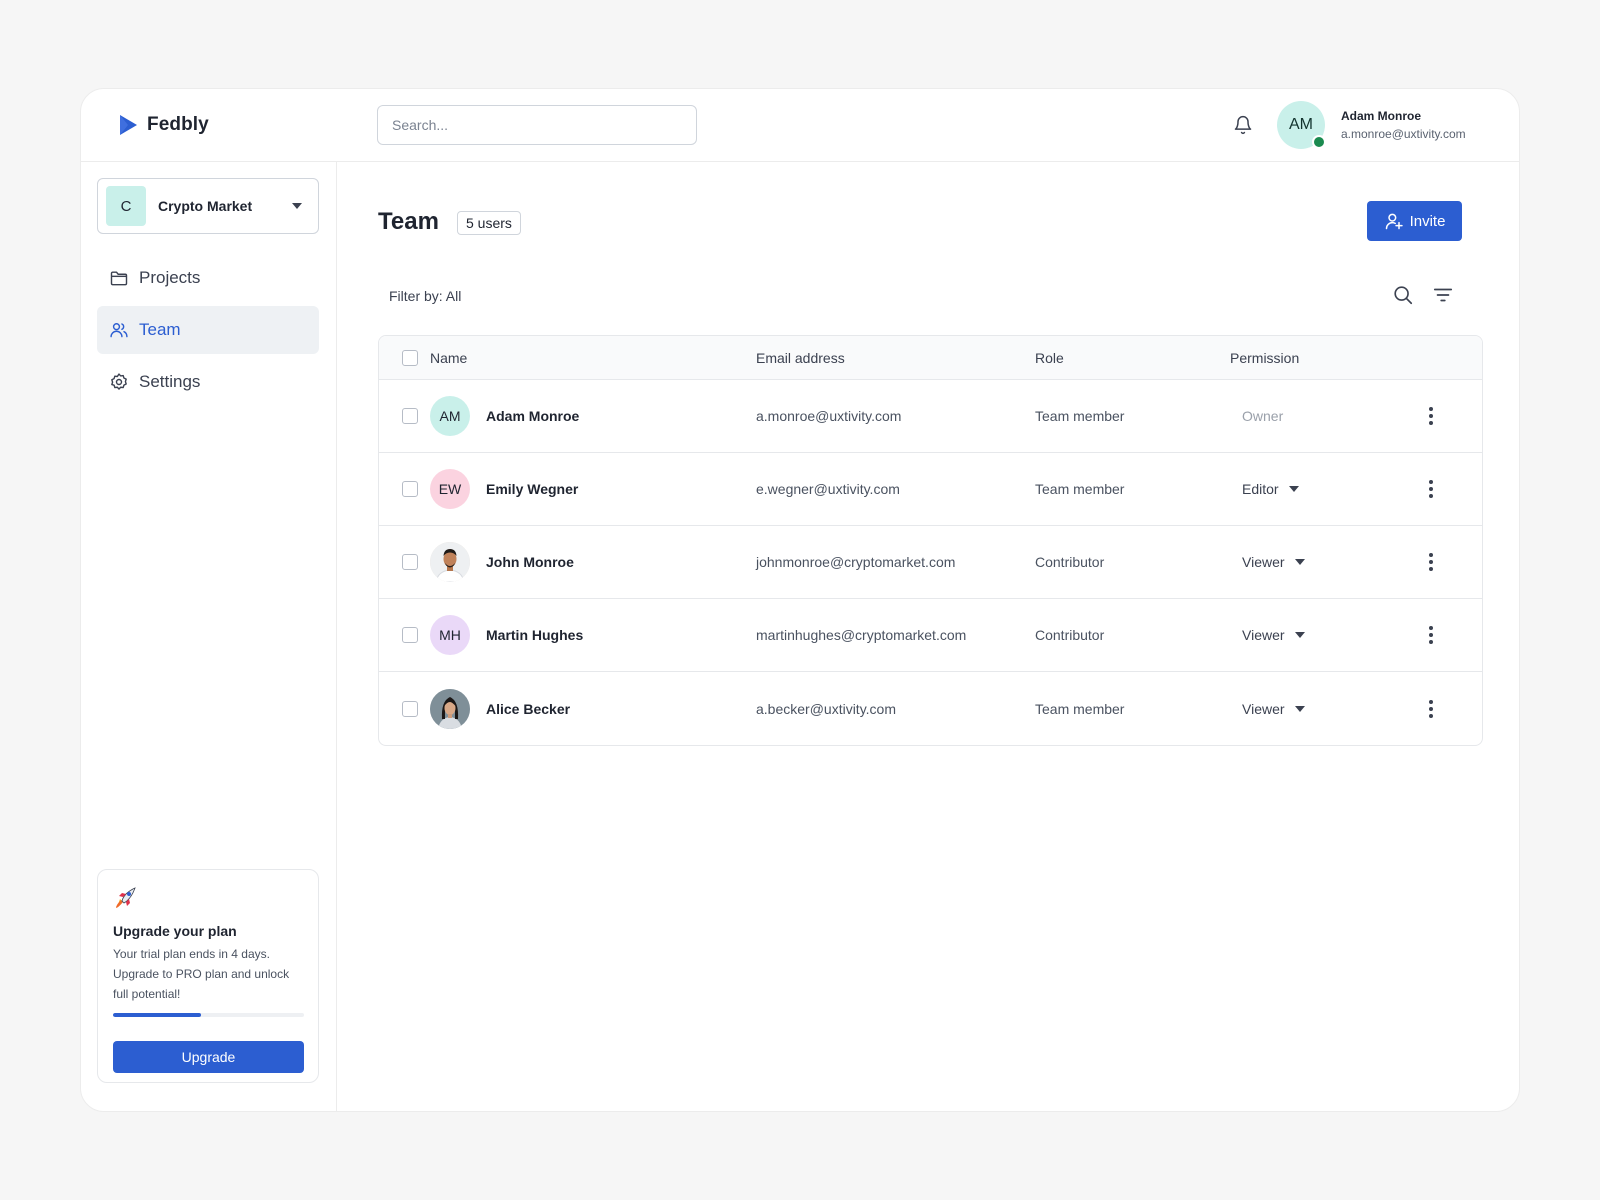  Describe the element at coordinates (537, 125) in the screenshot. I see `search-input` at that location.